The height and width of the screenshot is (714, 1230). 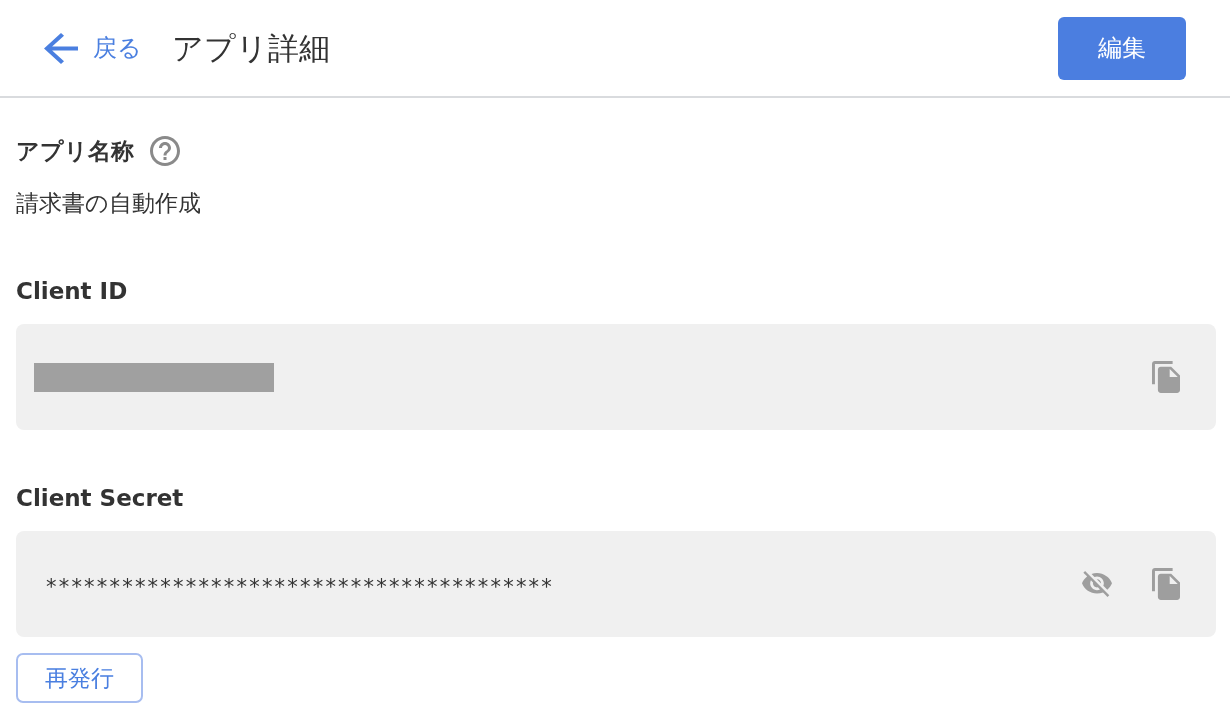 I want to click on reissue-button: 再発行, so click(x=79, y=678).